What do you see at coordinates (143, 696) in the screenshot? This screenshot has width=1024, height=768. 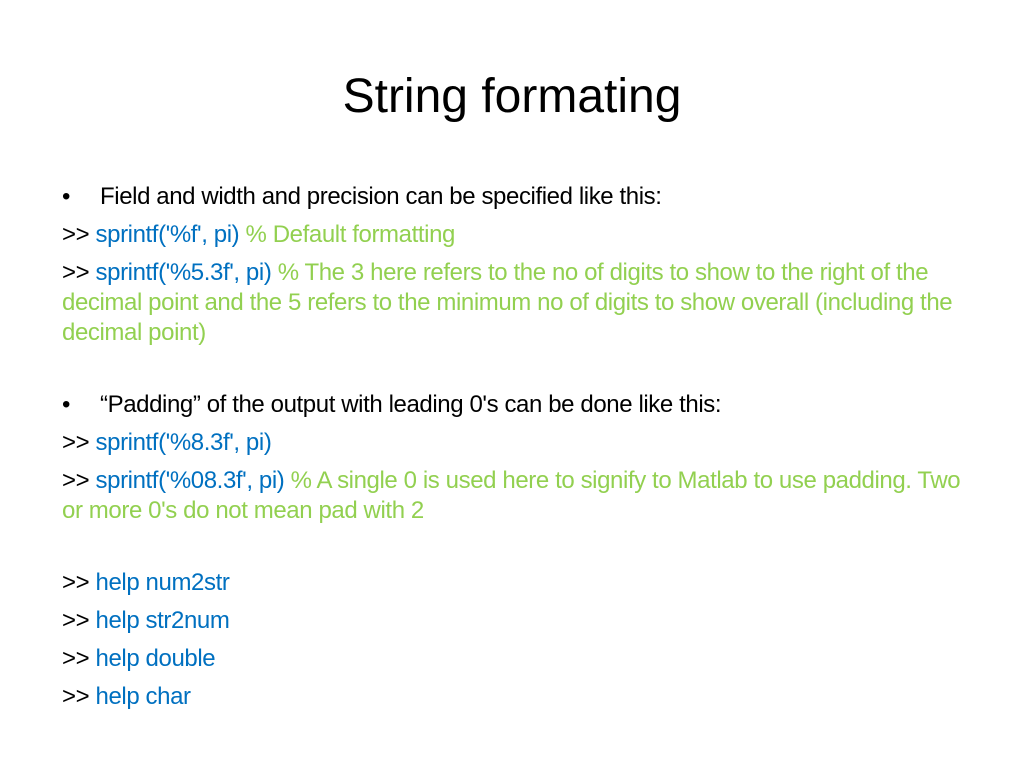 I see `code: help char` at bounding box center [143, 696].